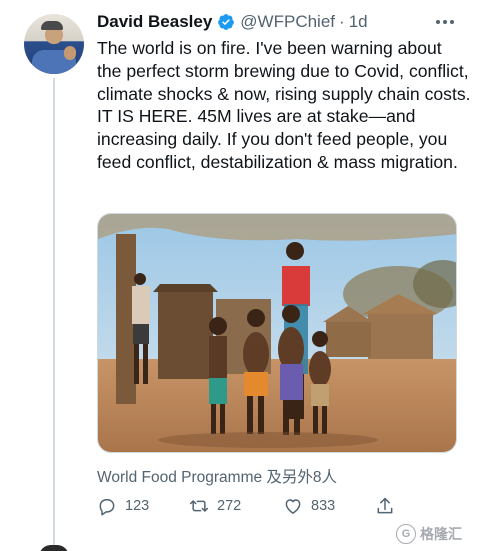  I want to click on watermark-logo: G 格隆汇, so click(429, 534).